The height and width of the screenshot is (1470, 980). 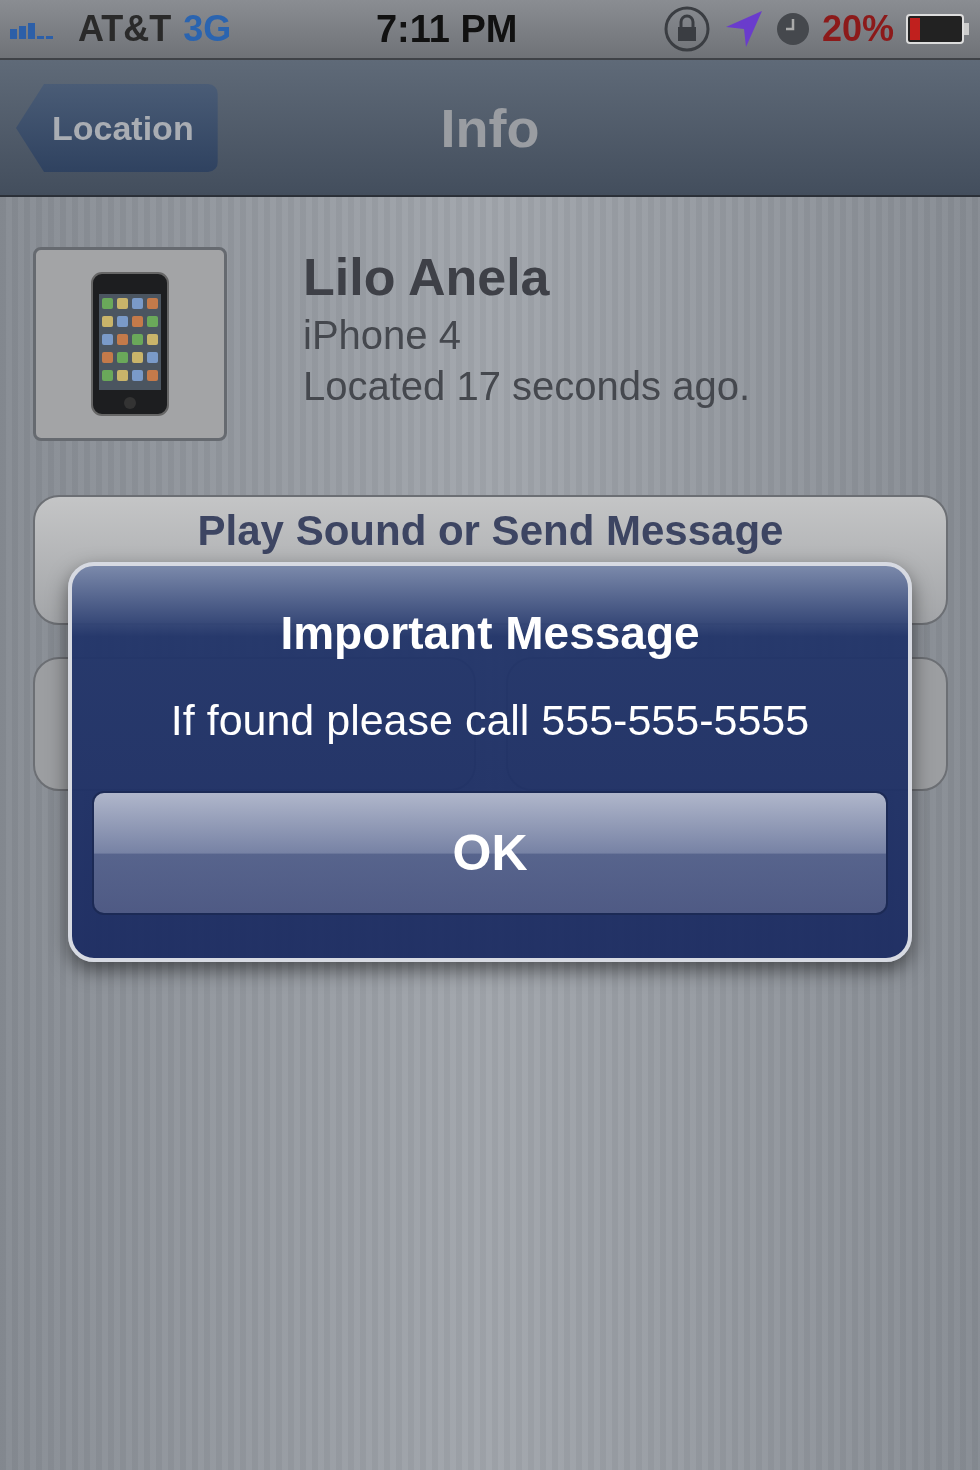 What do you see at coordinates (938, 29) in the screenshot?
I see `battery-icon` at bounding box center [938, 29].